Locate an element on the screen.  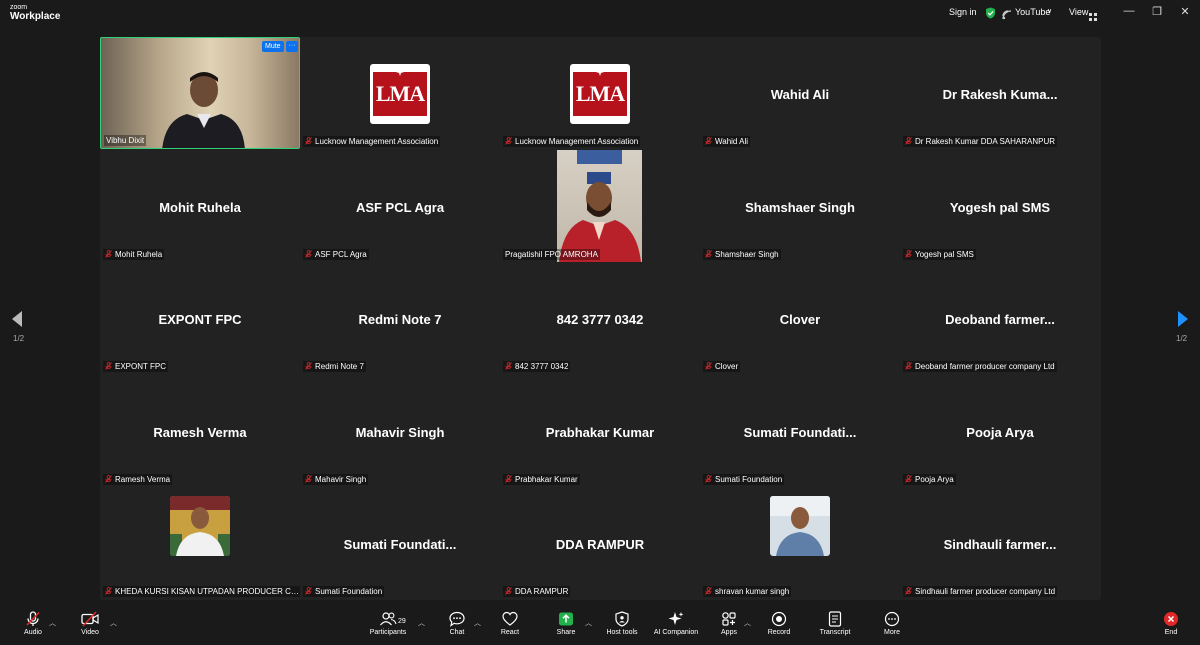
minimize-icon: — is located at coordinates (1129, 11).